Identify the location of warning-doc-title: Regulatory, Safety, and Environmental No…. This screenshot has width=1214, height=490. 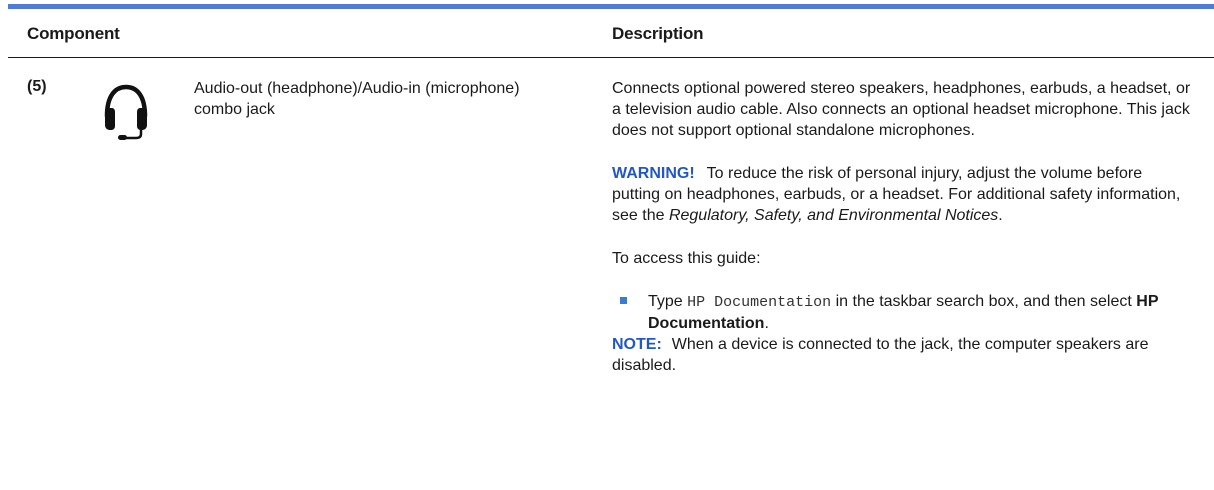
(833, 215).